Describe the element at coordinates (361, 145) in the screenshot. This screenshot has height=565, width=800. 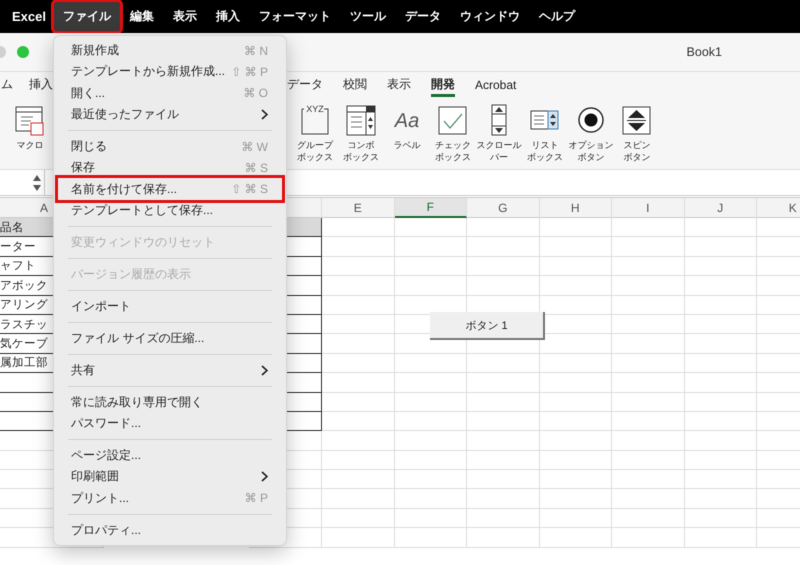
I see `ribbon-label: コンボ` at that location.